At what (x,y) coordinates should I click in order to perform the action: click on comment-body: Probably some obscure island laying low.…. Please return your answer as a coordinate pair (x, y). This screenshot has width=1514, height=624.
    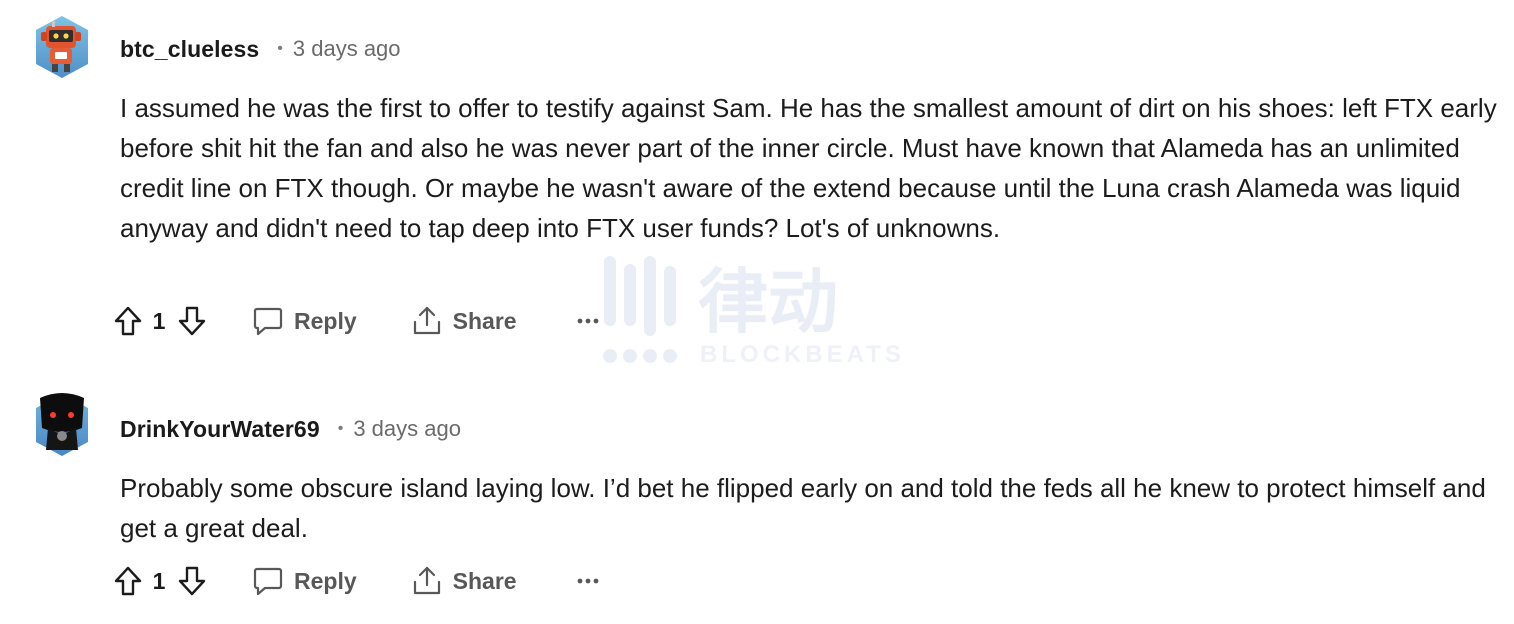
    Looking at the image, I should click on (803, 508).